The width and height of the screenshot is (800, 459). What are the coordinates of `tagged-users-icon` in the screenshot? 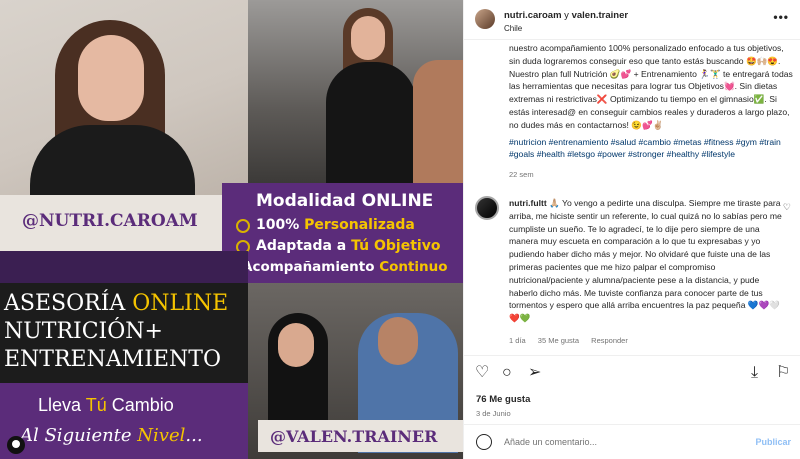 It's located at (16, 445).